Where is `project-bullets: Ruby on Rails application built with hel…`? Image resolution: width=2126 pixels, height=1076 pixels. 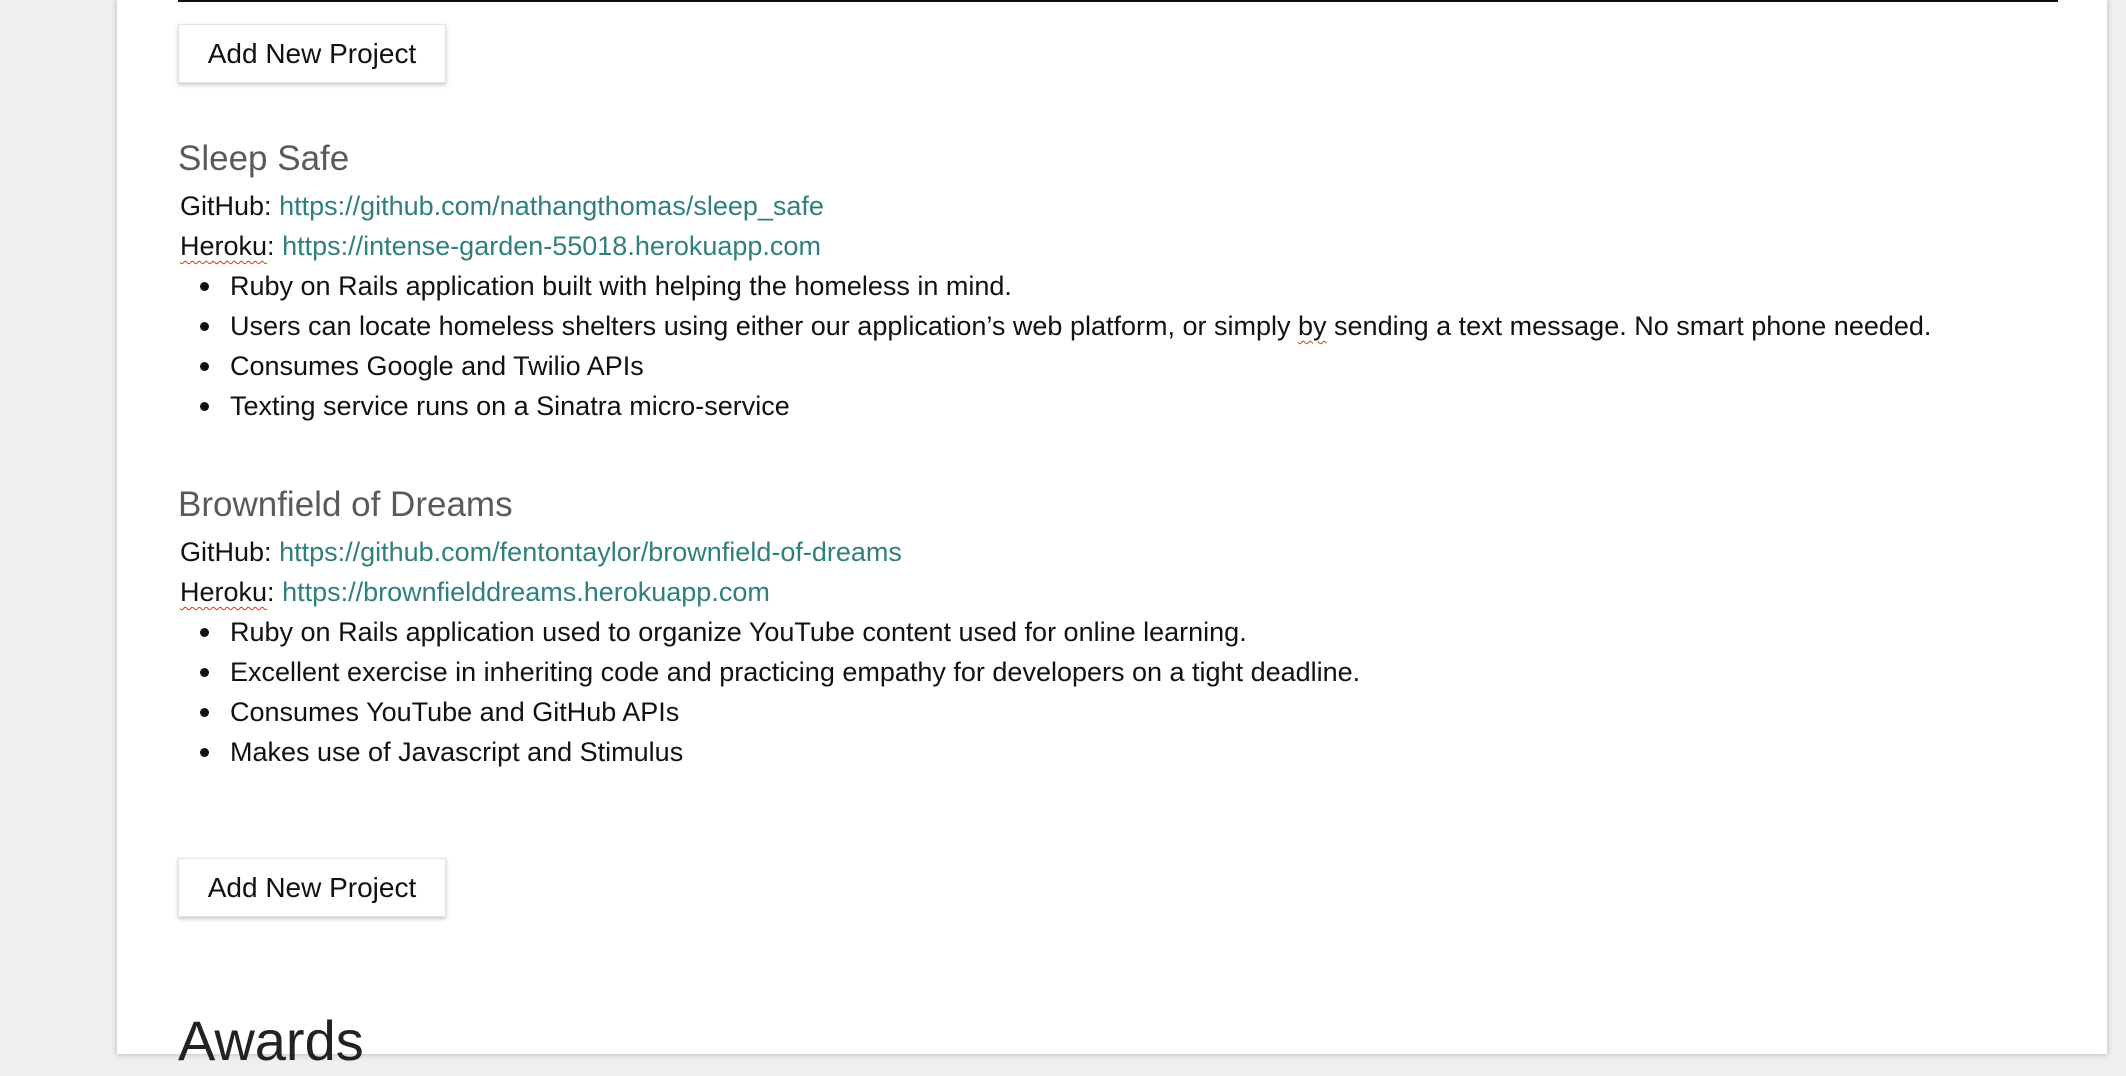 project-bullets: Ruby on Rails application built with hel… is located at coordinates (1118, 346).